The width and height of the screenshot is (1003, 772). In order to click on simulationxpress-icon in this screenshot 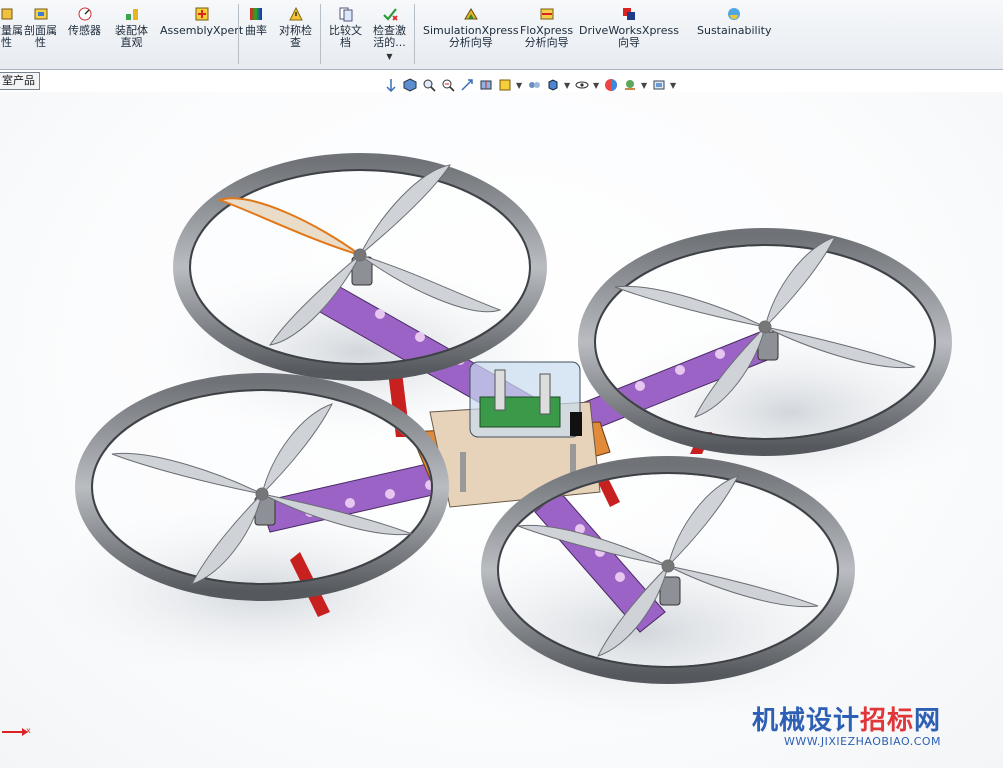, I will do `click(470, 14)`.